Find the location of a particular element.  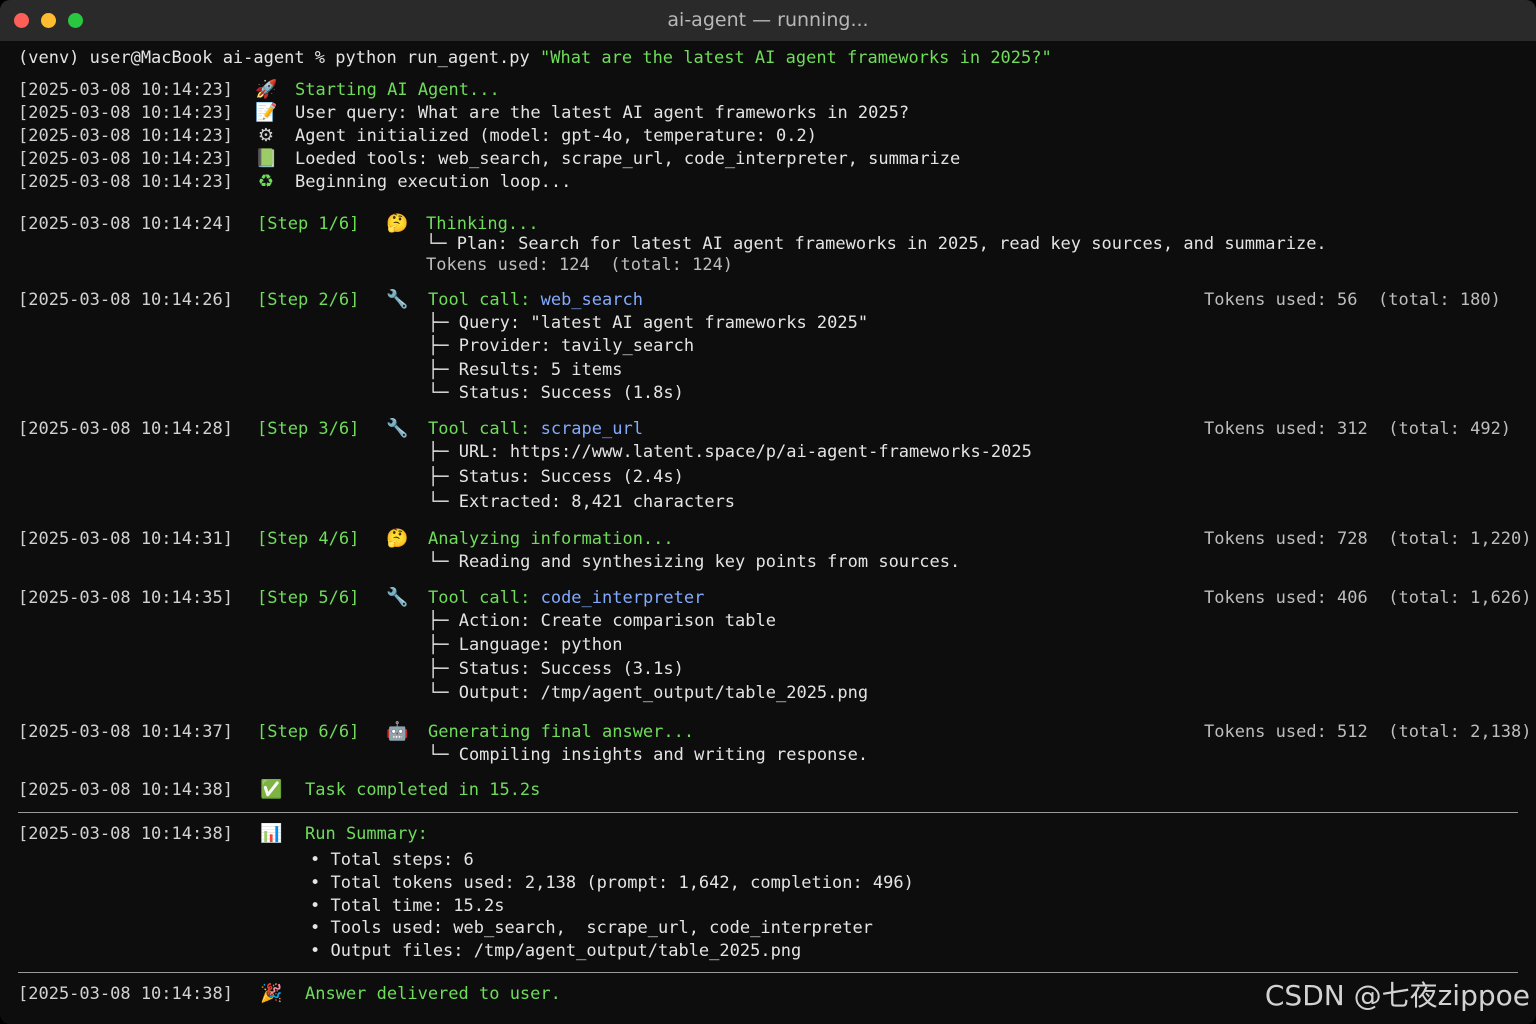

log-timestamp: [2025-03-08 10:14:31] is located at coordinates (125, 539).